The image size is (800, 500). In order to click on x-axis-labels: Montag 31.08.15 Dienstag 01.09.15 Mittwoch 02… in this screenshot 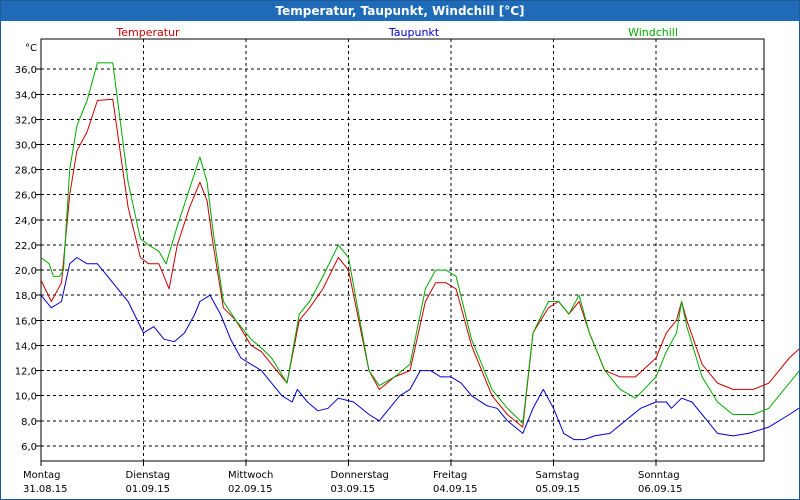, I will do `click(353, 478)`.